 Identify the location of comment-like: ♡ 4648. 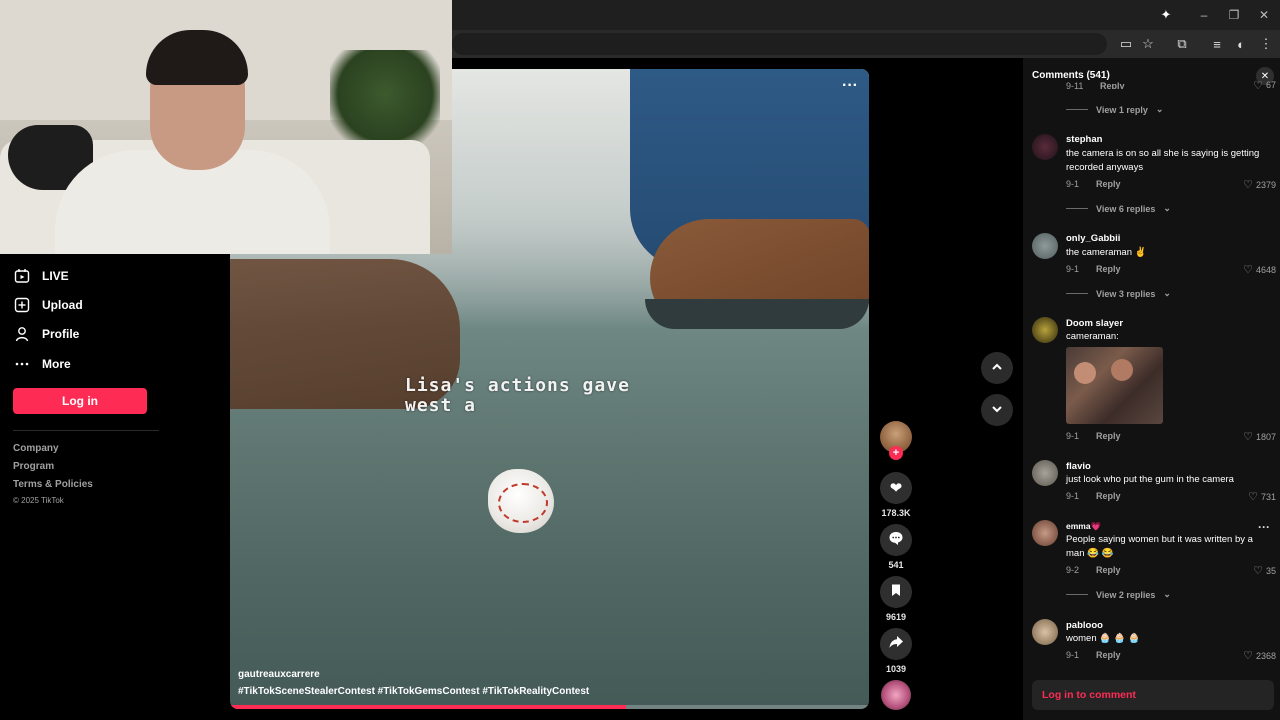
(1253, 269).